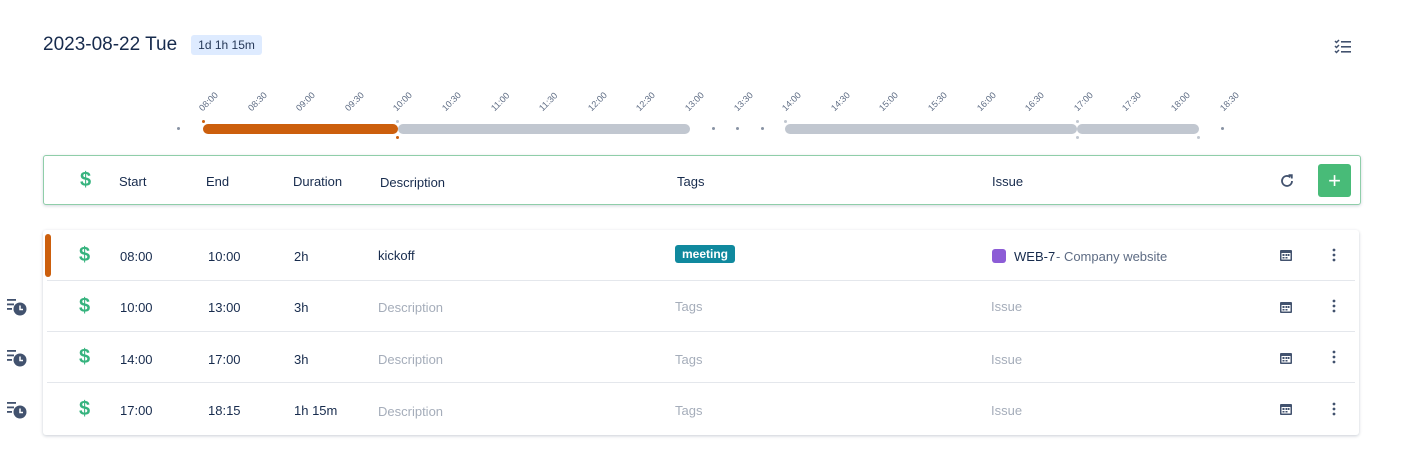 The image size is (1406, 463). I want to click on entry-row: $ 14:00 17:00 3h Description Tags Issue, so click(701, 357).